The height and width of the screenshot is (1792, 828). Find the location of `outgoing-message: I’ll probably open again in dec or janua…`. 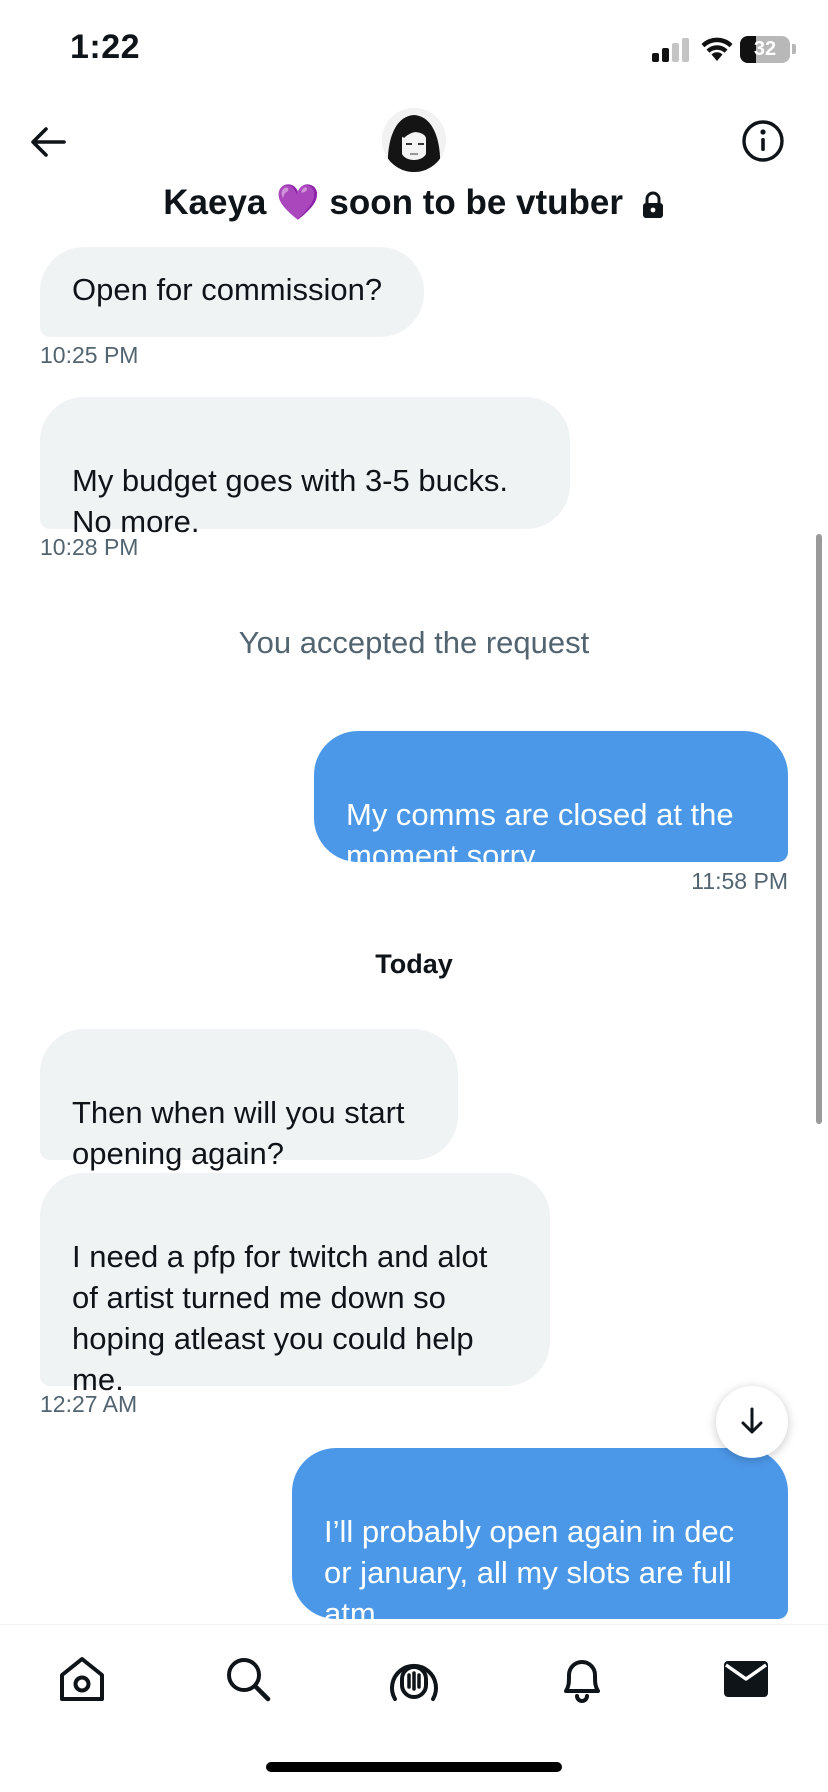

outgoing-message: I’ll probably open again in dec or janua… is located at coordinates (540, 1539).